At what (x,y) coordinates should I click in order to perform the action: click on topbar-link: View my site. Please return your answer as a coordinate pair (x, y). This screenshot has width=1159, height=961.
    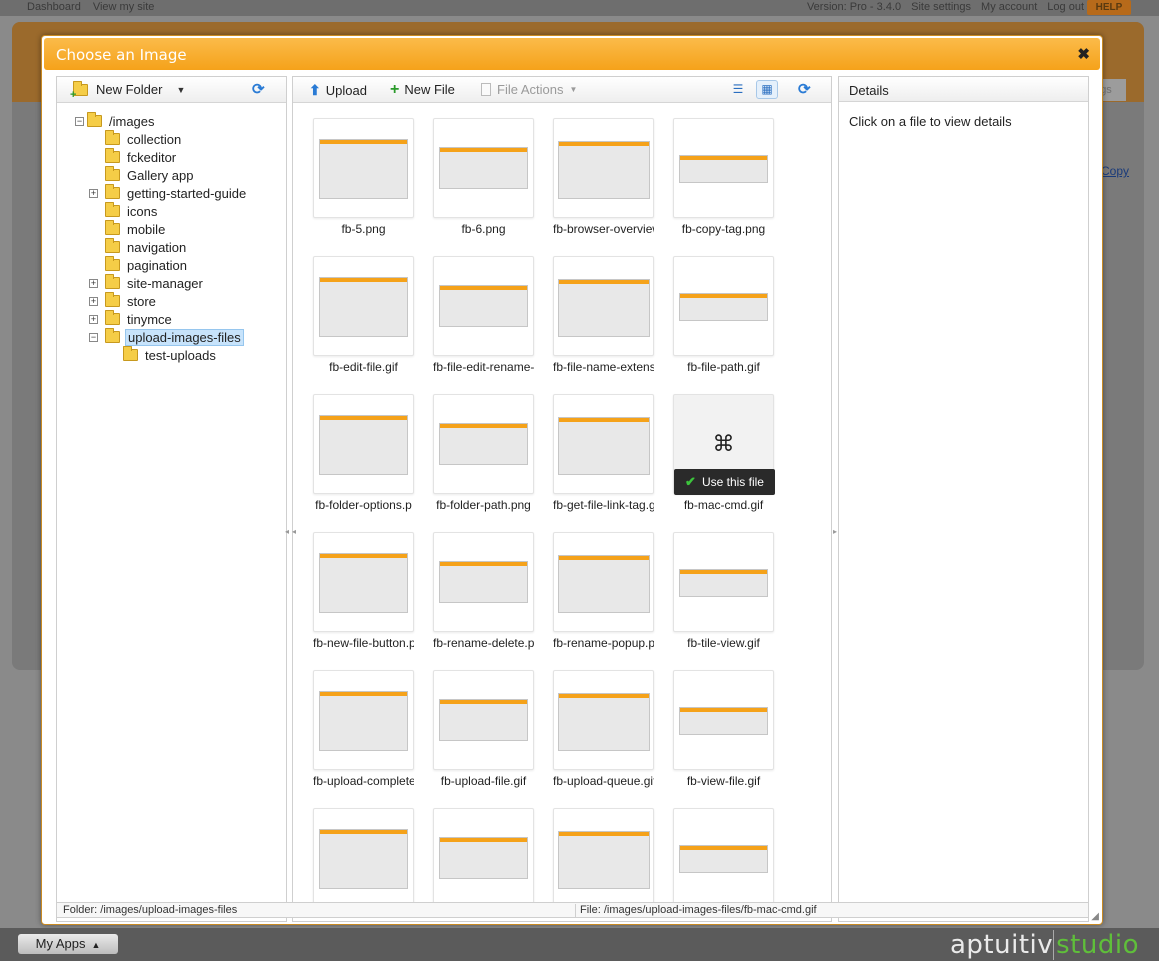
    Looking at the image, I should click on (124, 7).